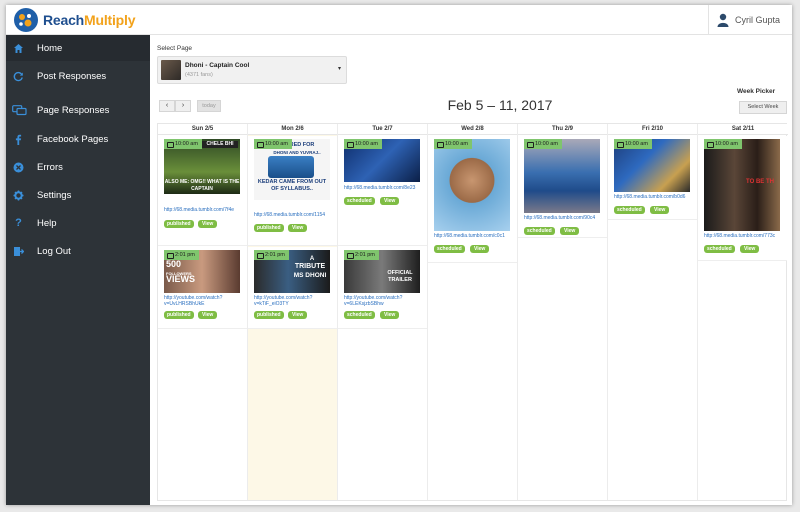 The image size is (800, 512). What do you see at coordinates (78, 110) in the screenshot?
I see `sidebar-item-page-responses: Page Responses` at bounding box center [78, 110].